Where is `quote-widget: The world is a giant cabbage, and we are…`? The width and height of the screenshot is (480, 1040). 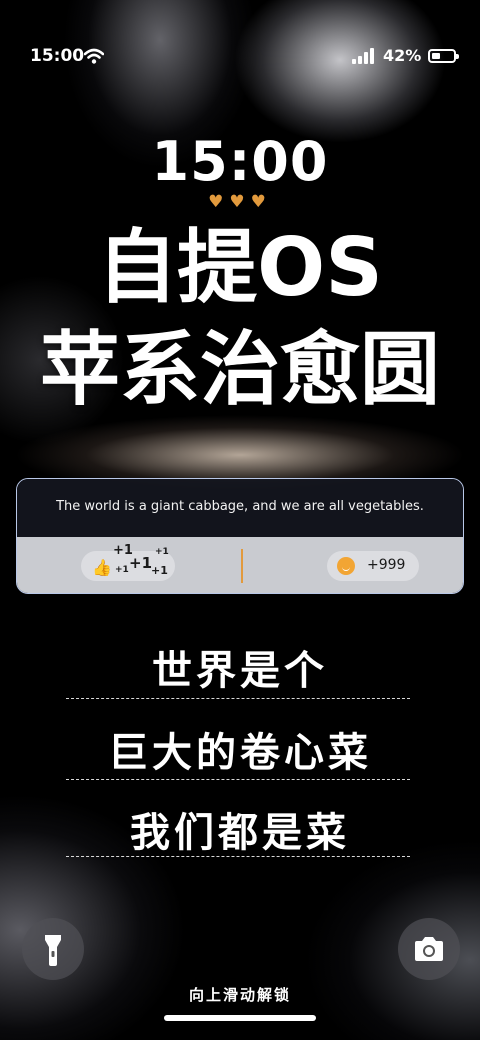 quote-widget: The world is a giant cabbage, and we are… is located at coordinates (240, 536).